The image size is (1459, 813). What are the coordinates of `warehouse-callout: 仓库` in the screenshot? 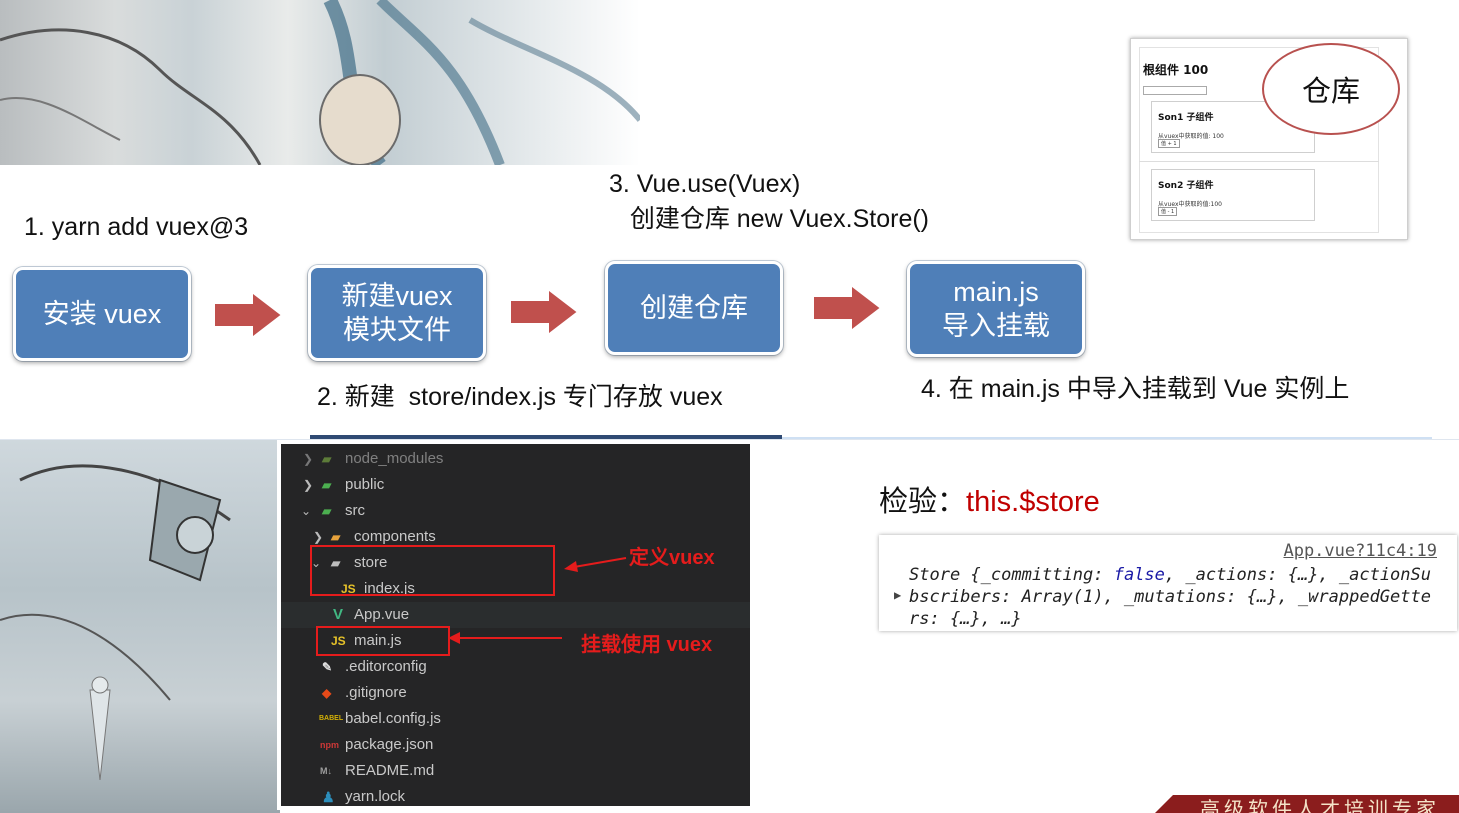 It's located at (1331, 89).